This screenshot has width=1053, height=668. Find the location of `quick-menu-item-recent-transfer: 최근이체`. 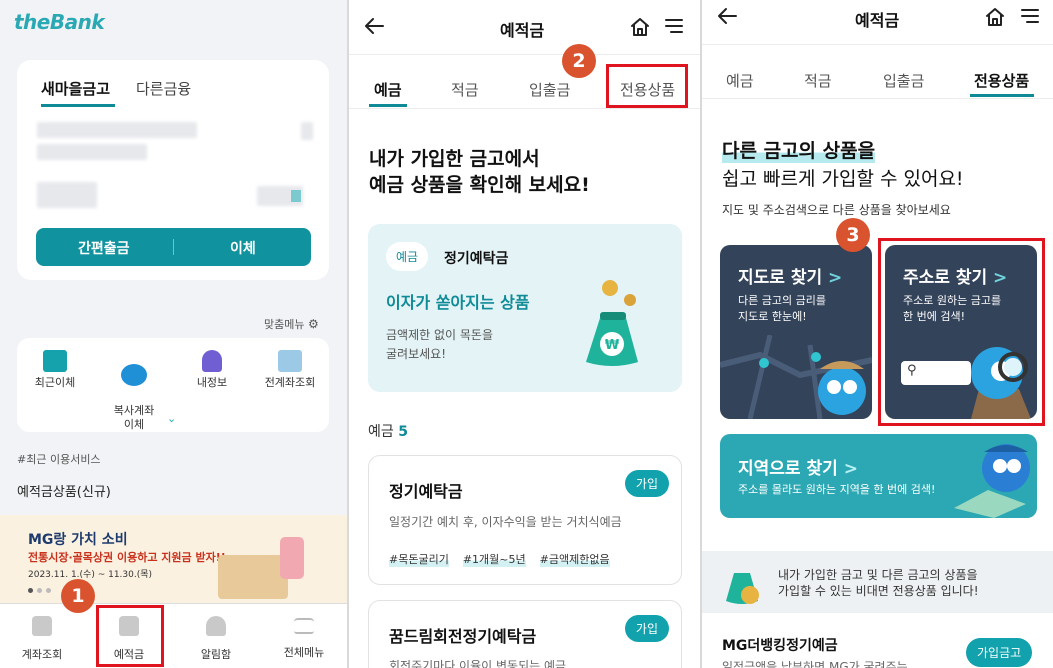

quick-menu-item-recent-transfer: 최근이체 is located at coordinates (55, 370).